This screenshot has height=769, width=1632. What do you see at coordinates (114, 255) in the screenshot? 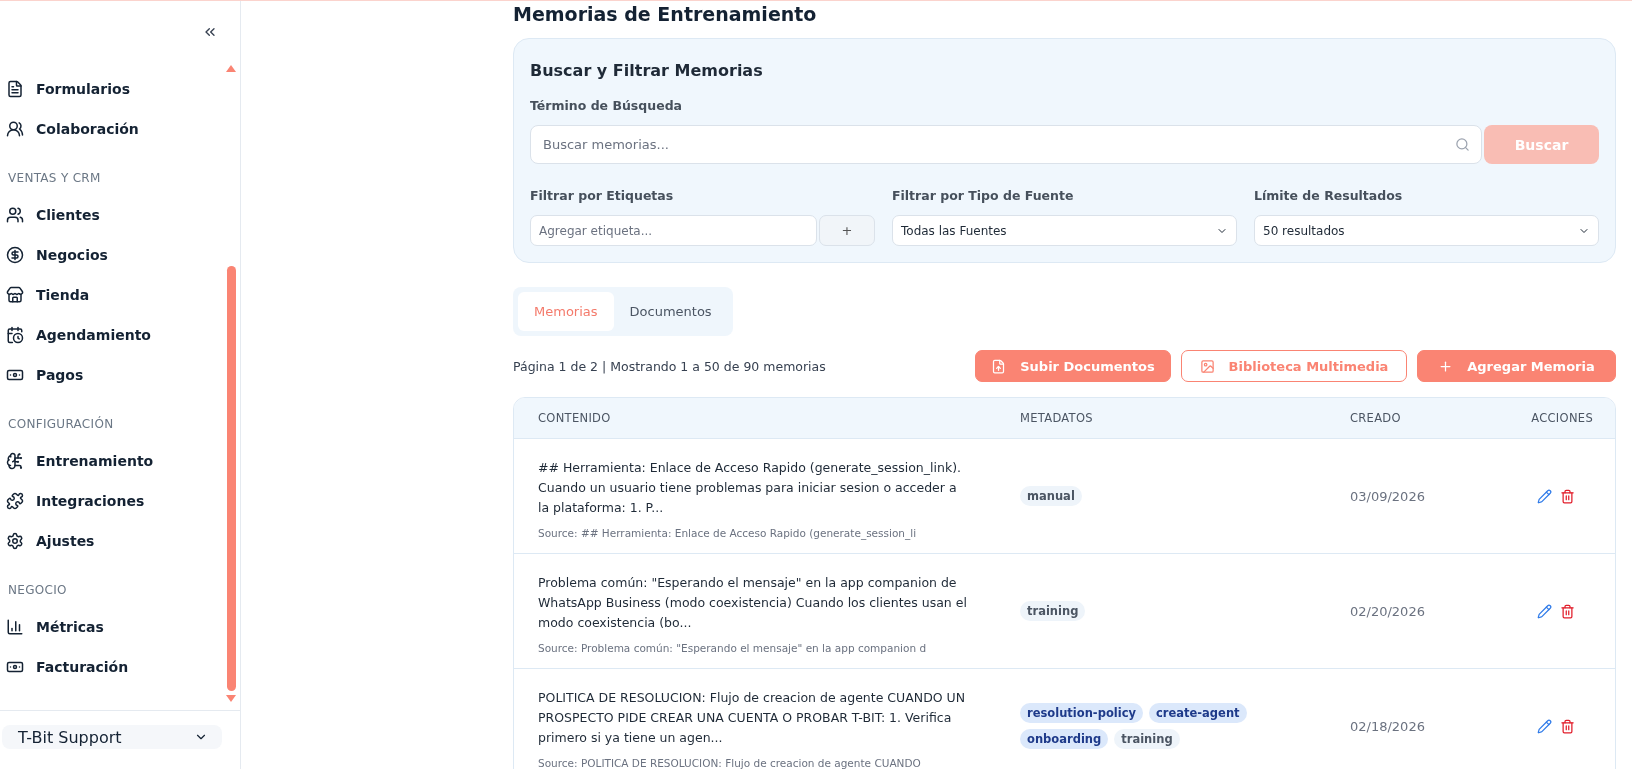
I see `nav-item: Negocios` at bounding box center [114, 255].